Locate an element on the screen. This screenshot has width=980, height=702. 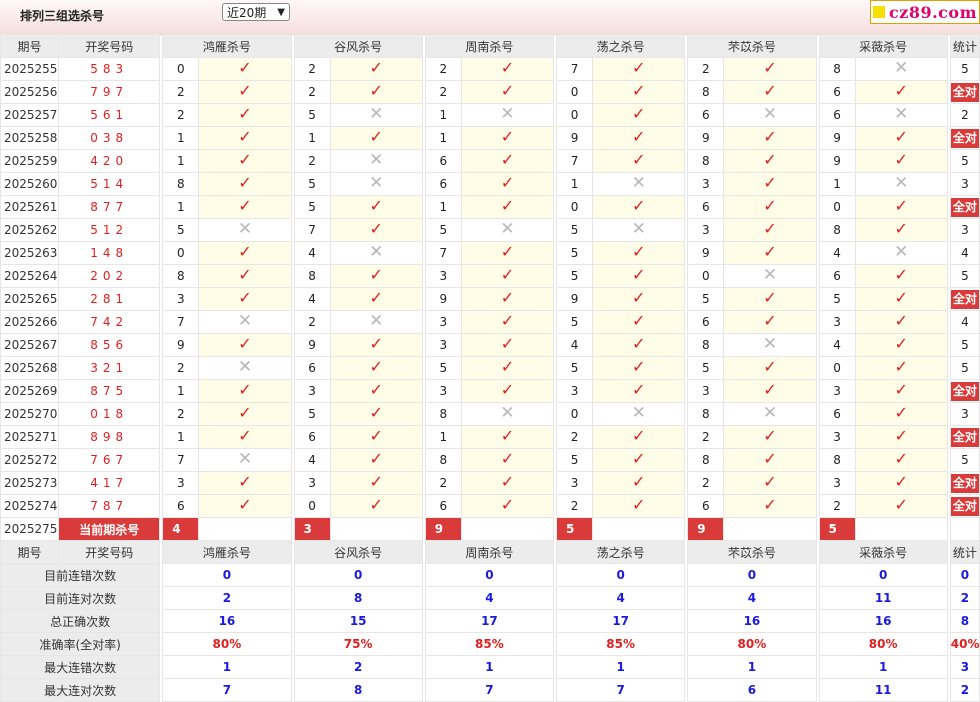
summary-value: 7 is located at coordinates (489, 690).